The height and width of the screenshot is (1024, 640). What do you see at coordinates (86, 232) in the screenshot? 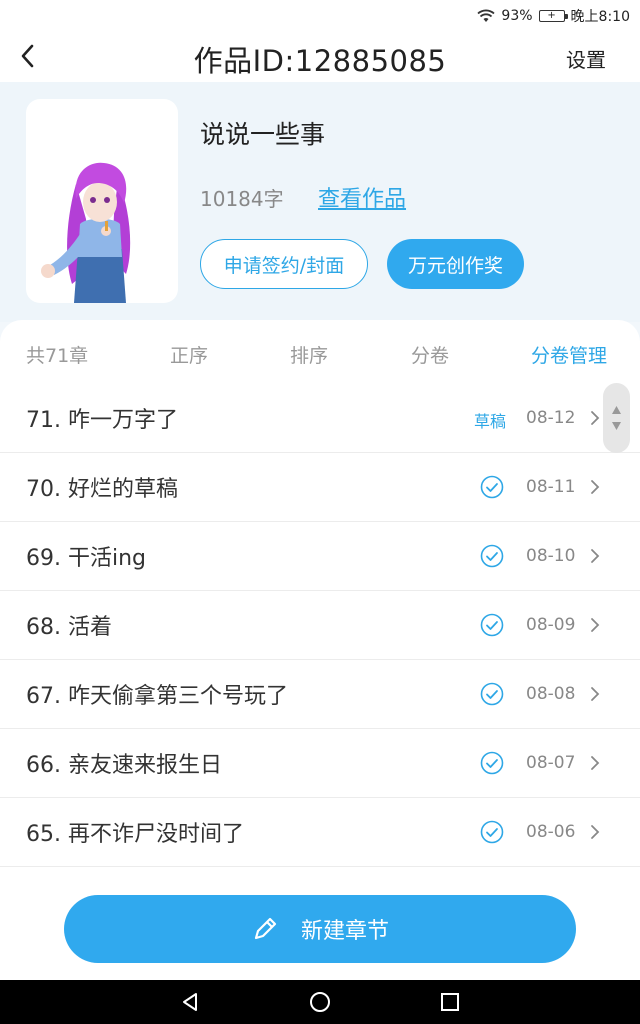
I see `character-illustration` at bounding box center [86, 232].